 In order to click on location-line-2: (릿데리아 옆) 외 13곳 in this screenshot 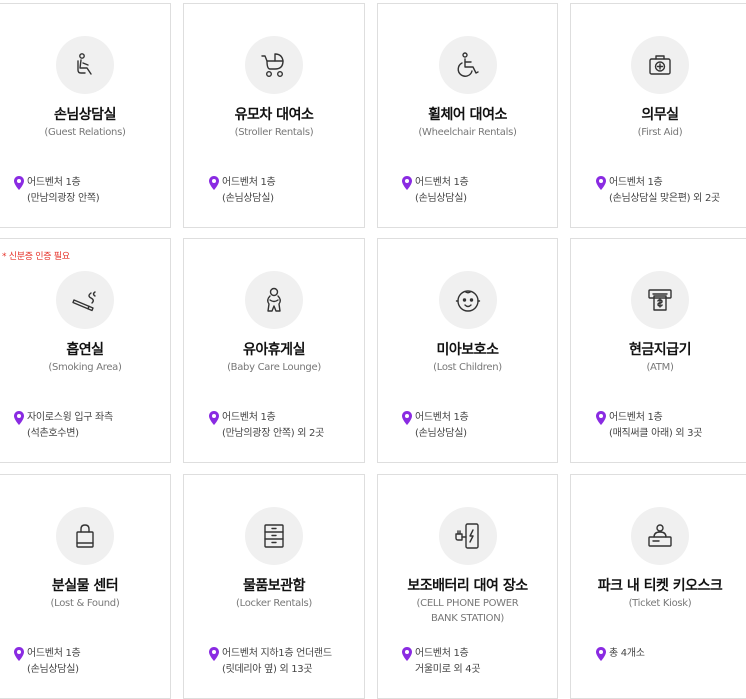, I will do `click(267, 669)`.